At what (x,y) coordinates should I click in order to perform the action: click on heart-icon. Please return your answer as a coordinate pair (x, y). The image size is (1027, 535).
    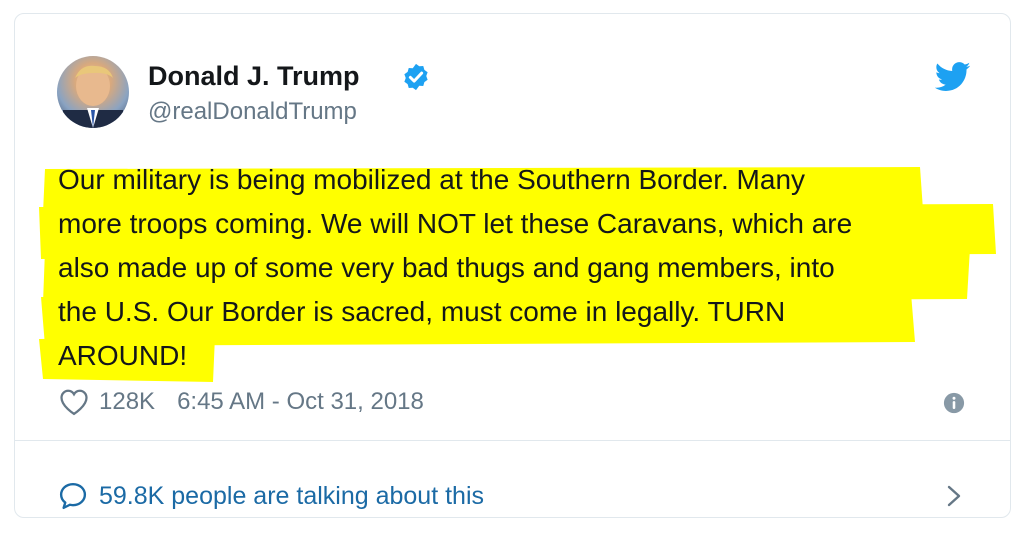
    Looking at the image, I should click on (74, 402).